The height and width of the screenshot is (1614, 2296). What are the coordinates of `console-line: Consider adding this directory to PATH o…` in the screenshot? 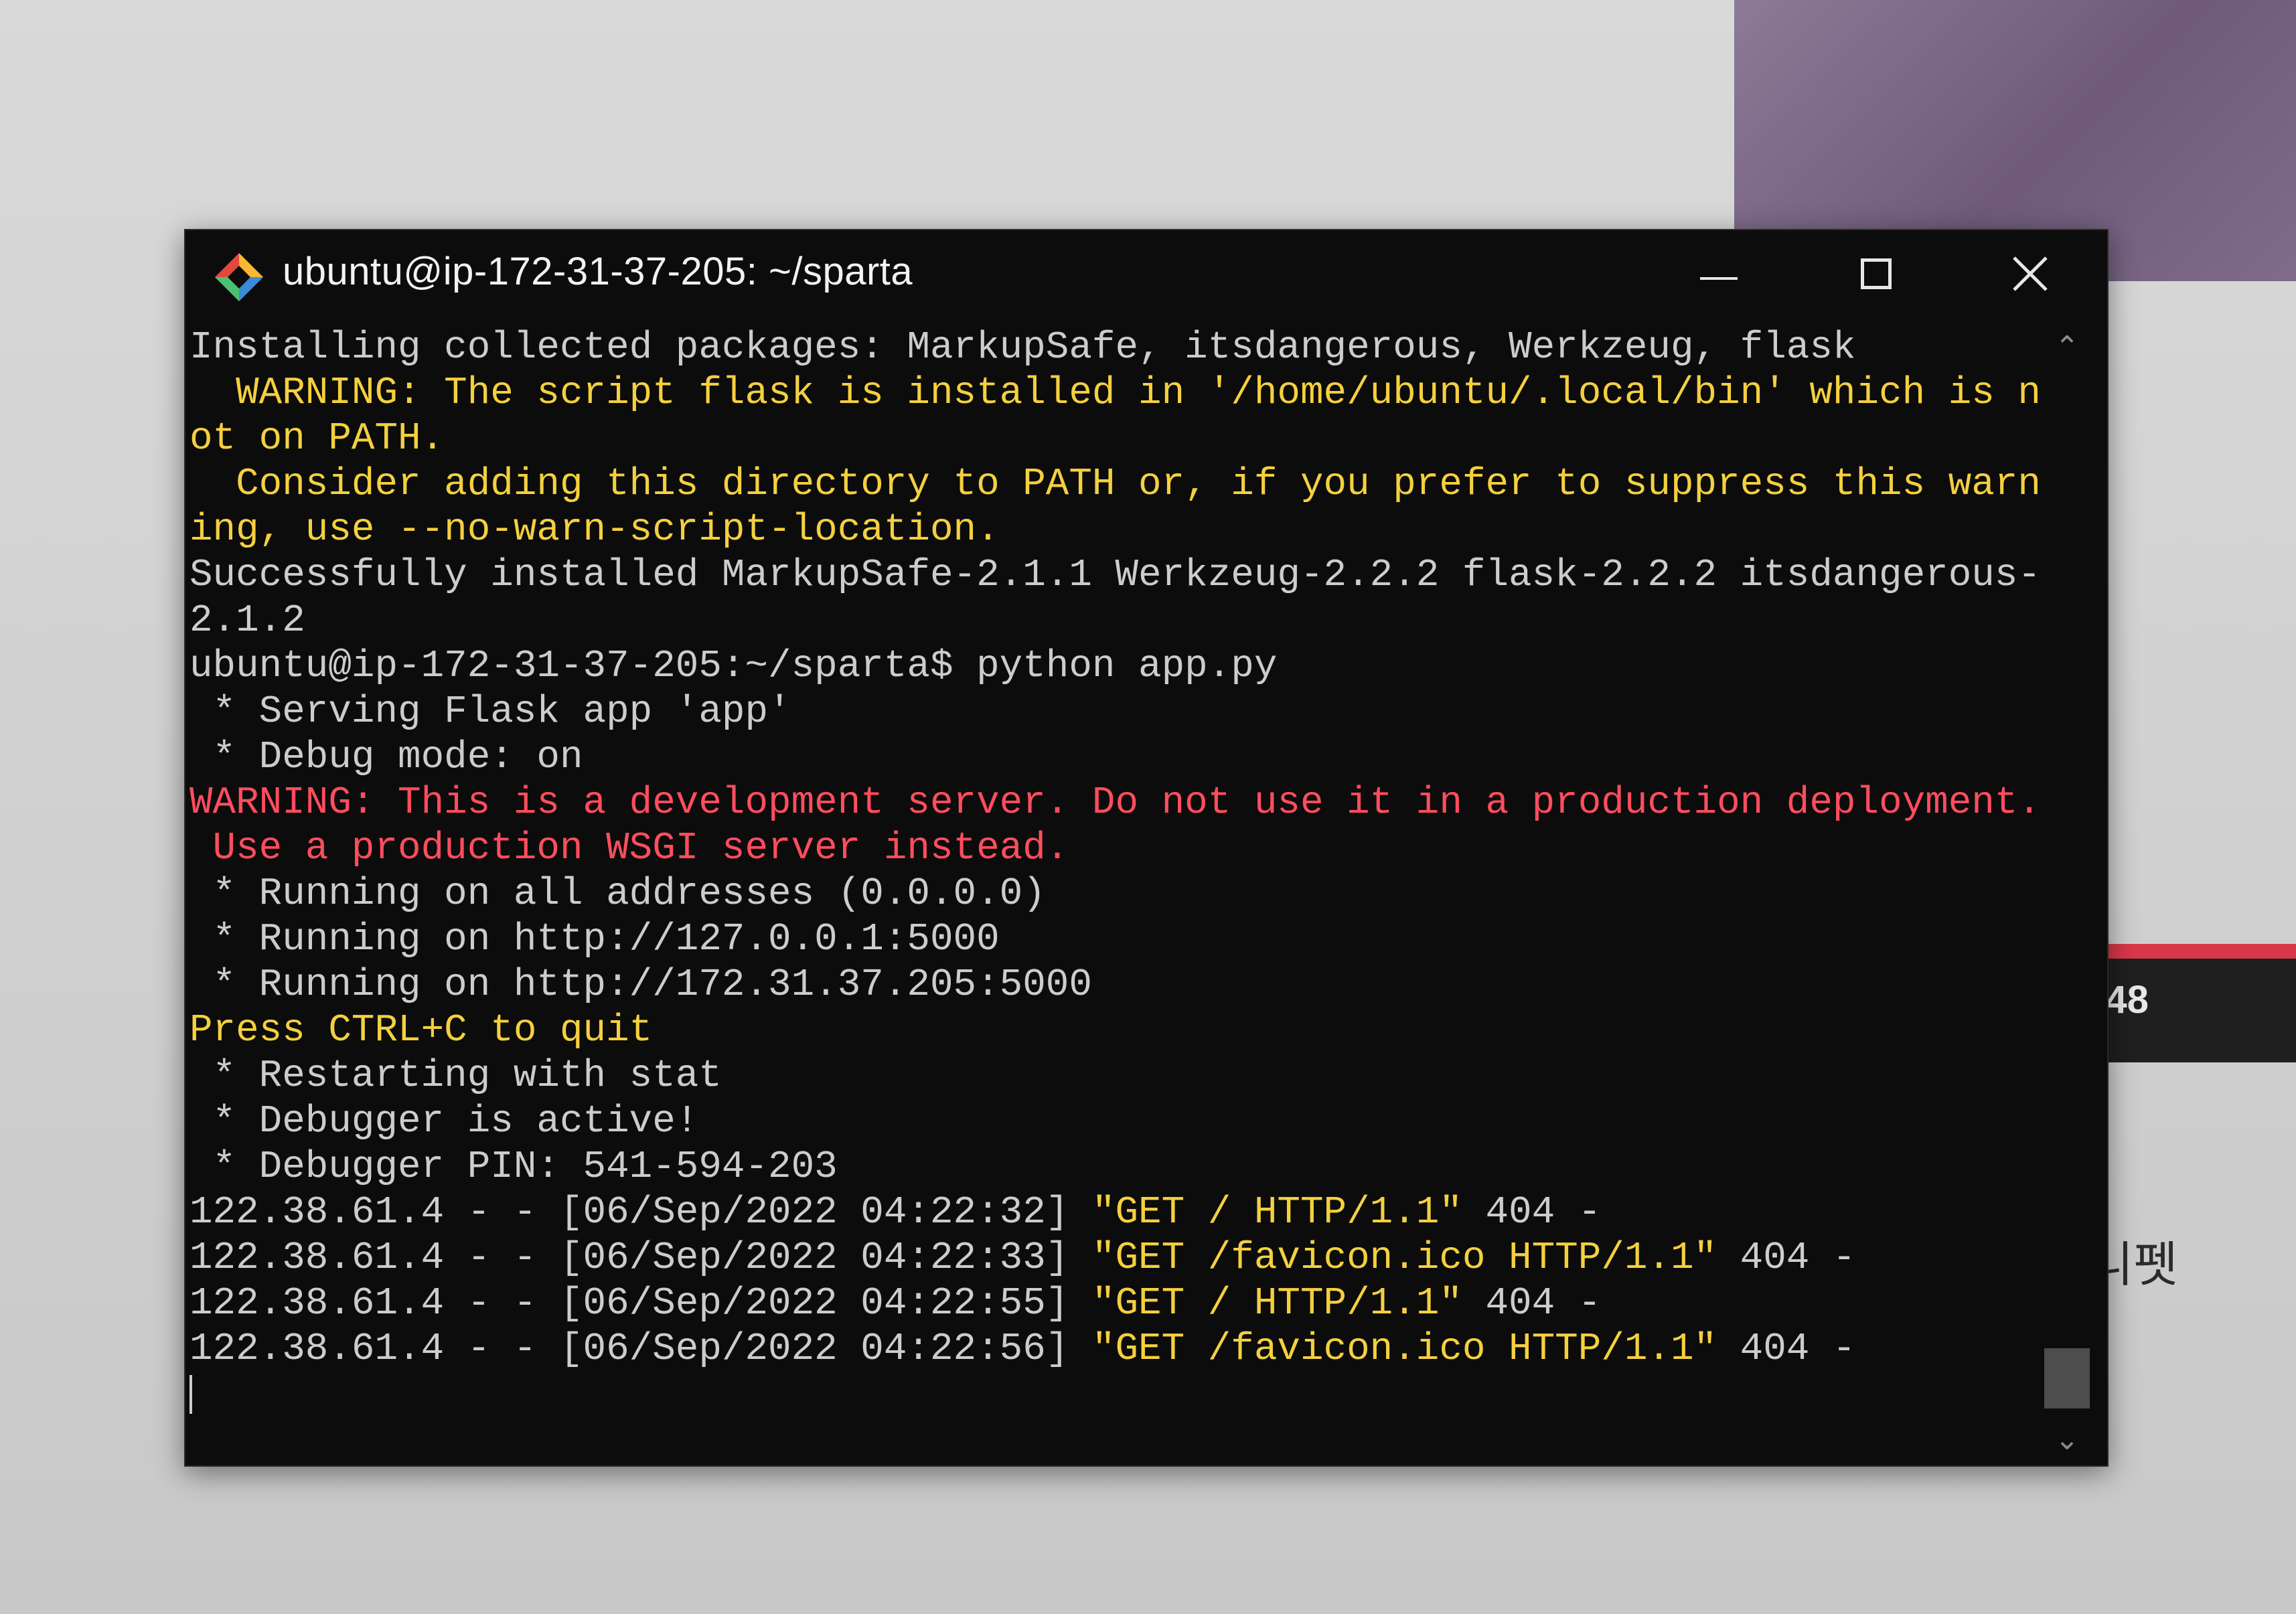 It's located at (1116, 484).